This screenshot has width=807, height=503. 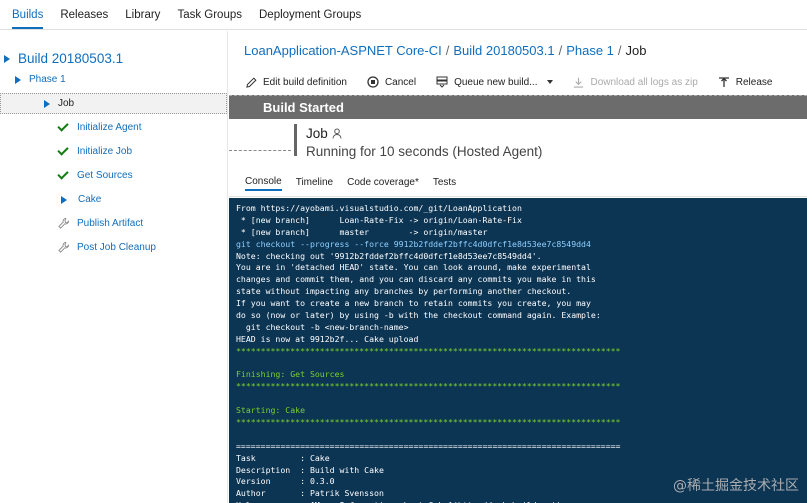 I want to click on job-status: Running for 10 seconds (Hosted Agent), so click(x=424, y=151).